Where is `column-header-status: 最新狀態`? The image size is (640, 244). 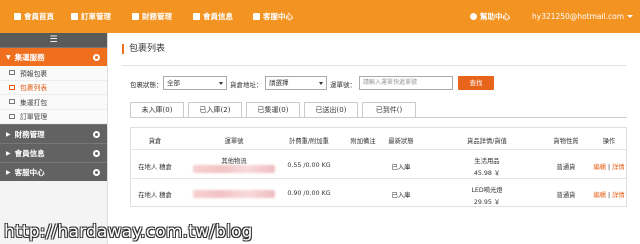
column-header-status: 最新狀態 is located at coordinates (401, 141).